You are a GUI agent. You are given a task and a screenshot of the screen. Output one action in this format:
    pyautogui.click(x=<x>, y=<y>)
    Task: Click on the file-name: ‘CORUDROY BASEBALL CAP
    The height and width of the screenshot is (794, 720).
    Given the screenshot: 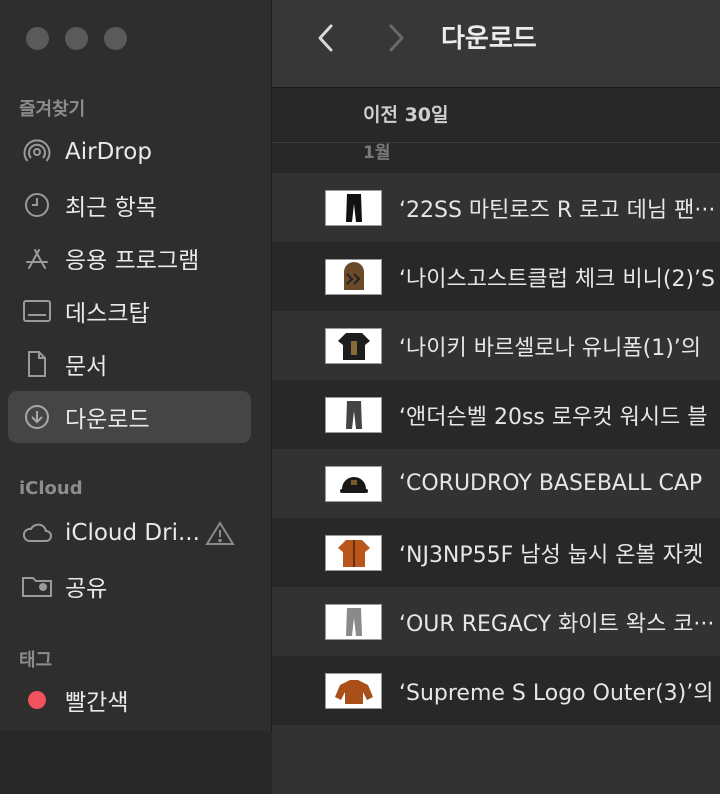 What is the action you would take?
    pyautogui.click(x=551, y=483)
    